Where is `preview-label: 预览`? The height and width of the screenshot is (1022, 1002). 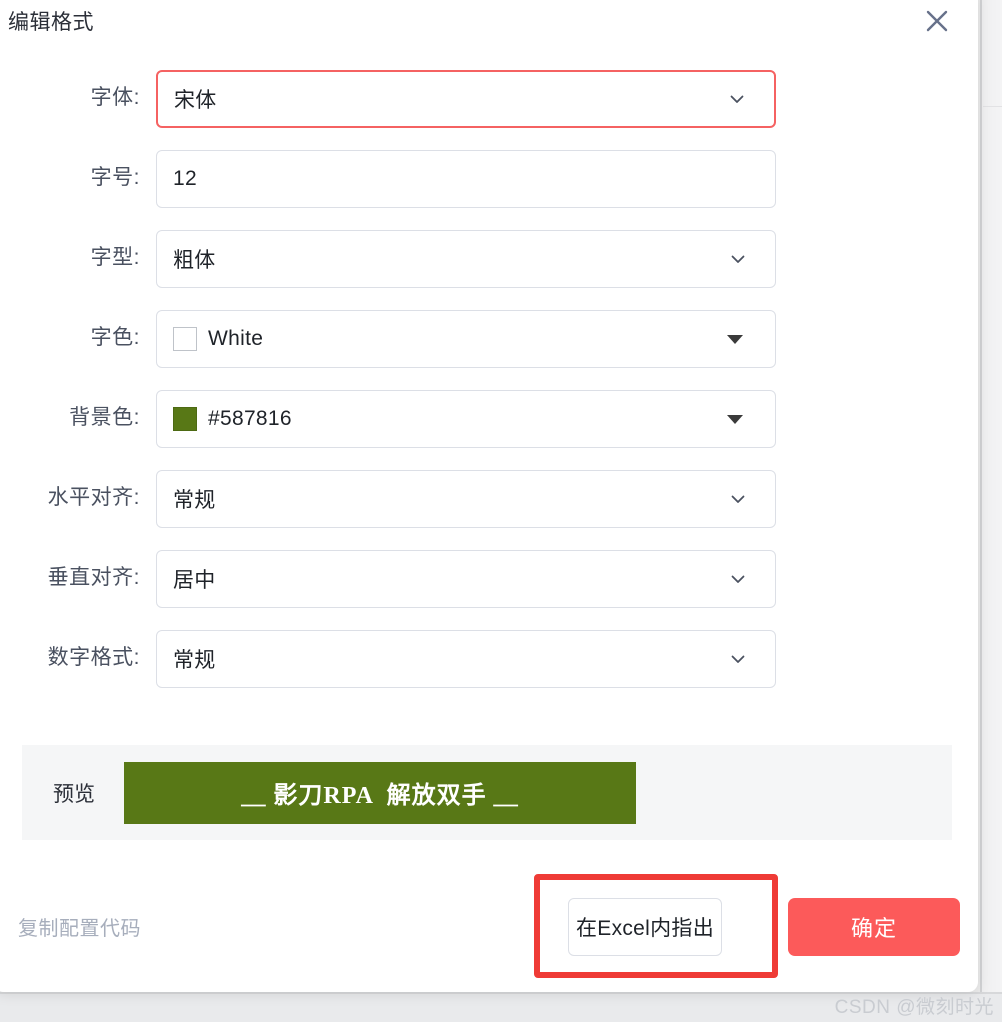
preview-label: 预览 is located at coordinates (74, 794).